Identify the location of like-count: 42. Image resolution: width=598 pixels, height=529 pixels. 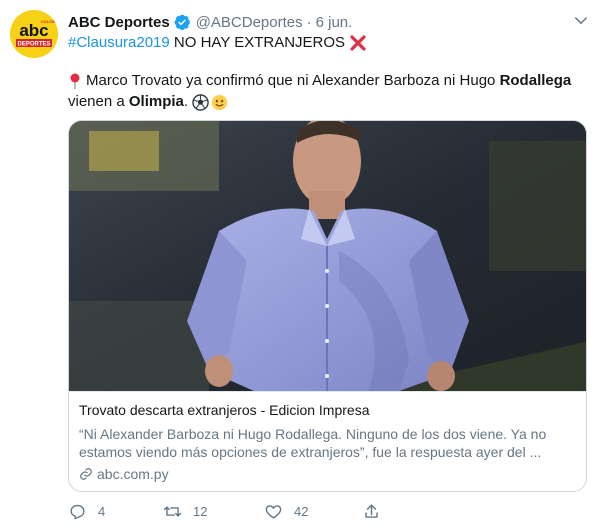
(301, 511).